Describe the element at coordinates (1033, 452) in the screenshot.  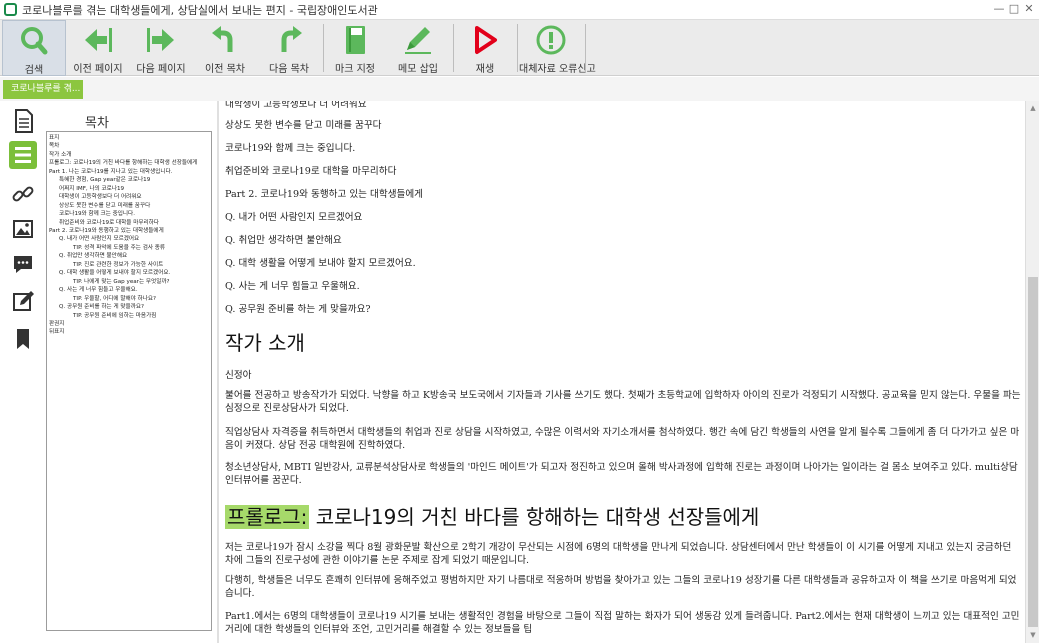
I see `scroll-thumb` at that location.